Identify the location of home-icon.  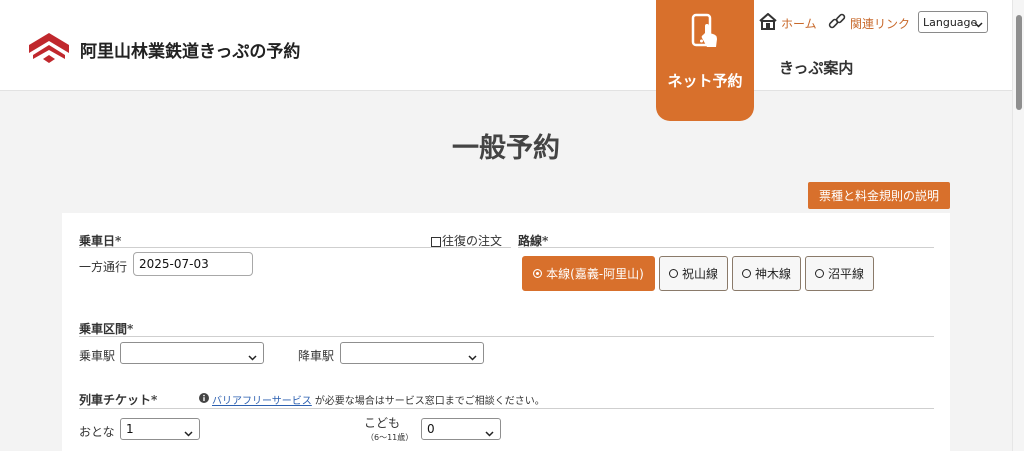
(768, 22).